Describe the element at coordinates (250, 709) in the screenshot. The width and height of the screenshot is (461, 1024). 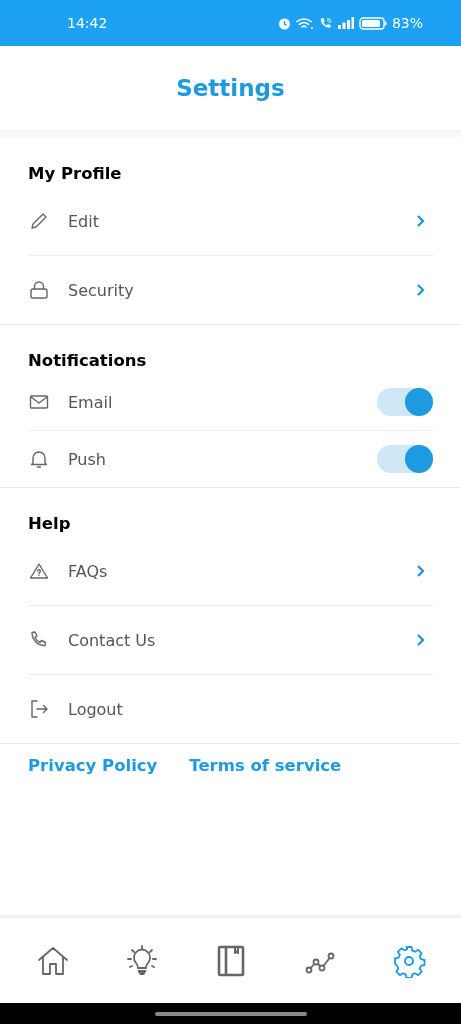
I see `item-label: Logout` at that location.